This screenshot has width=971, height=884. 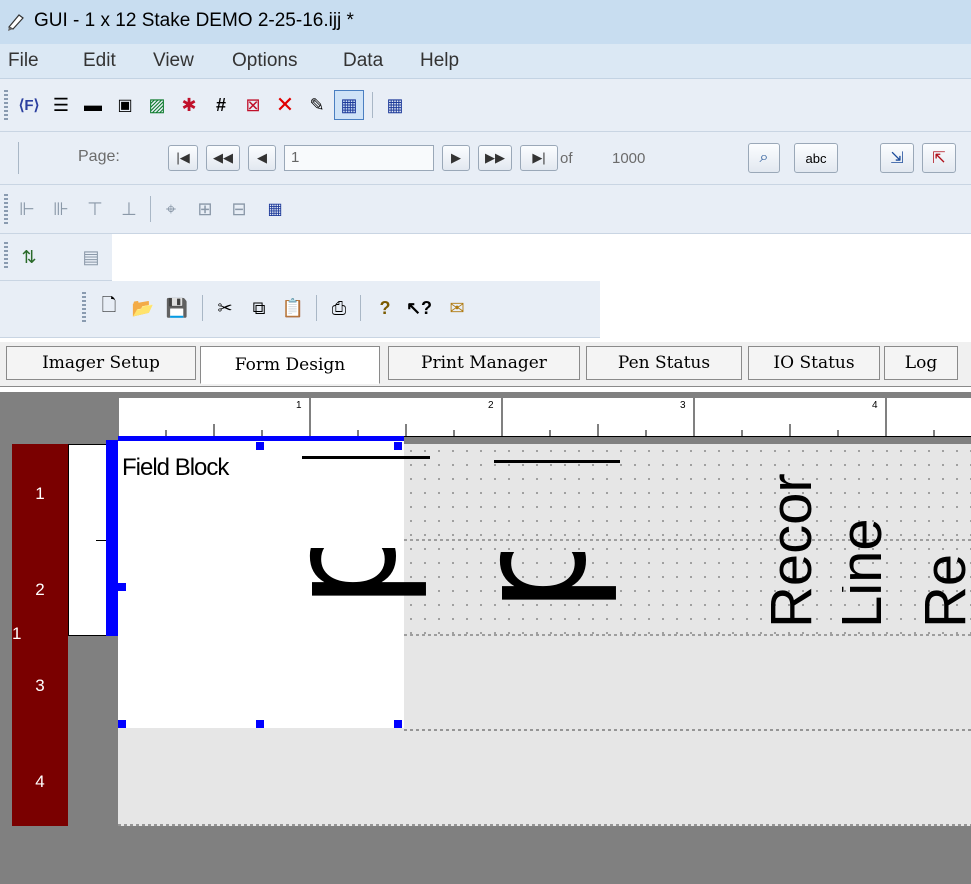 What do you see at coordinates (239, 209) in the screenshot?
I see `same-height-icon: ⊟` at bounding box center [239, 209].